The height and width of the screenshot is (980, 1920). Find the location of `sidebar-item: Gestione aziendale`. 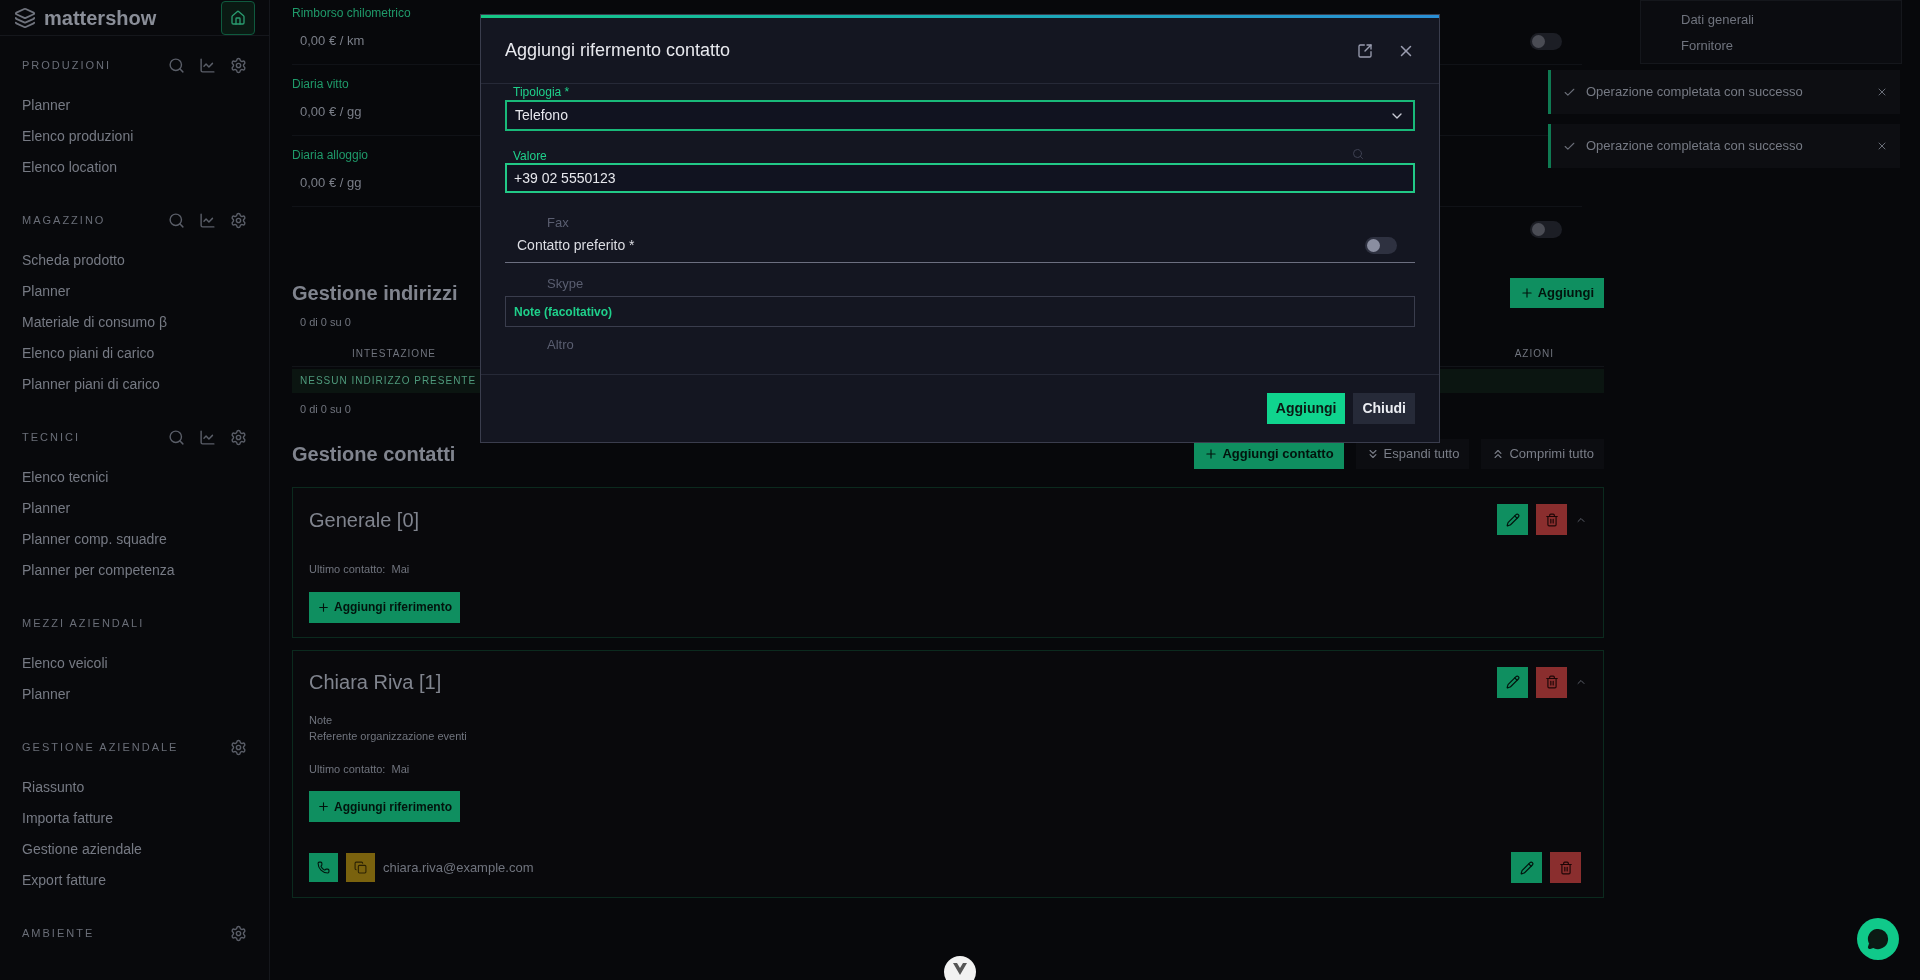

sidebar-item: Gestione aziendale is located at coordinates (82, 849).